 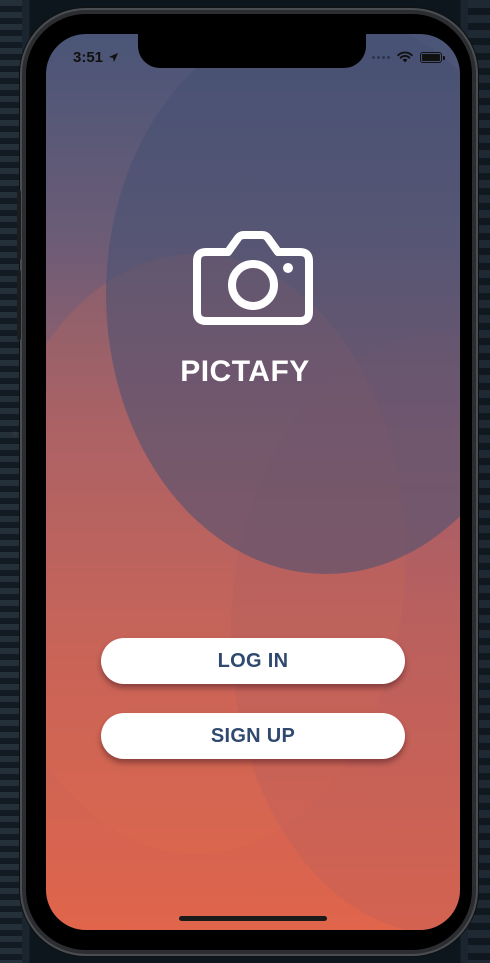 I want to click on status-bar-time-group: 3:51, so click(x=96, y=57).